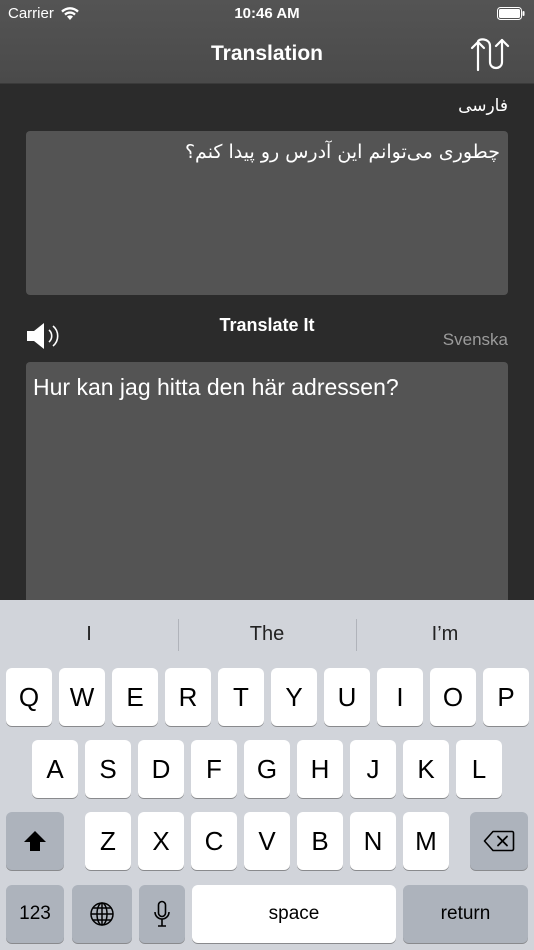  What do you see at coordinates (188, 697) in the screenshot?
I see `key-r: R` at bounding box center [188, 697].